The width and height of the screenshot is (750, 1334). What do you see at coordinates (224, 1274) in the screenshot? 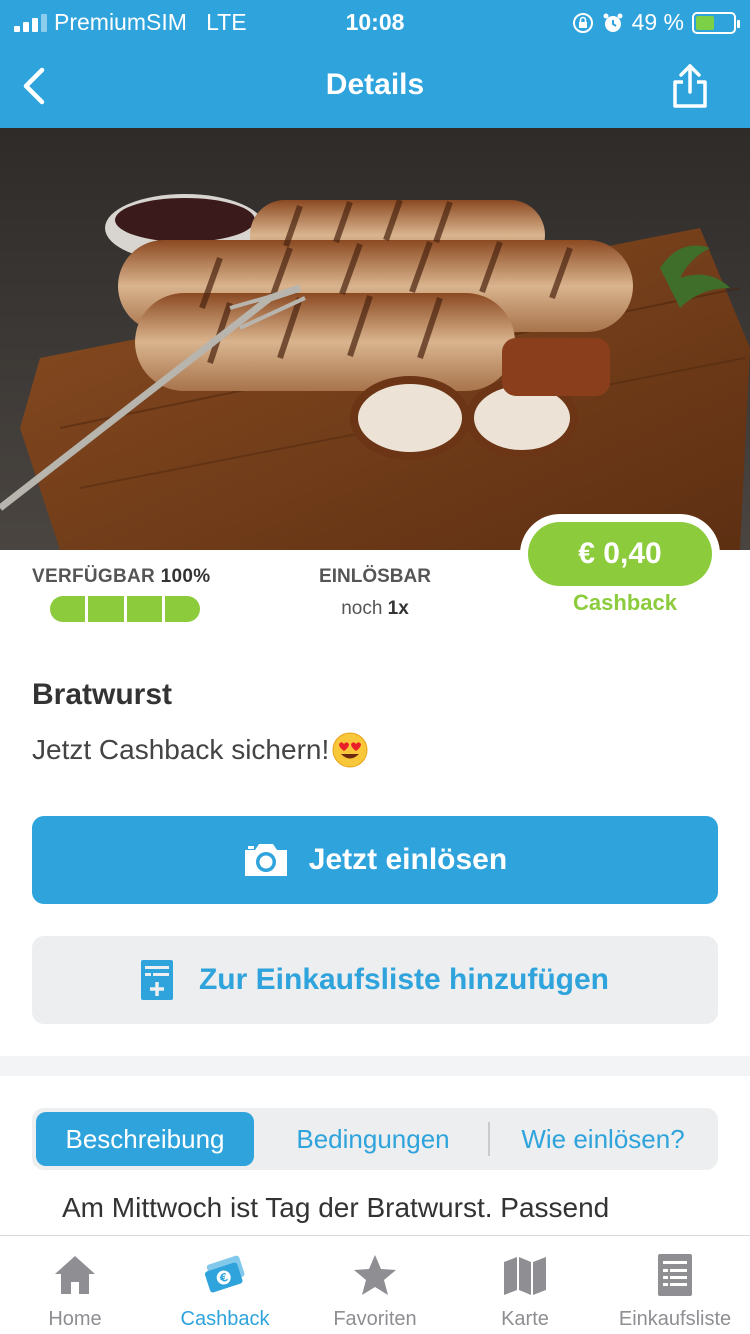
I see `cashback-icon: €` at bounding box center [224, 1274].